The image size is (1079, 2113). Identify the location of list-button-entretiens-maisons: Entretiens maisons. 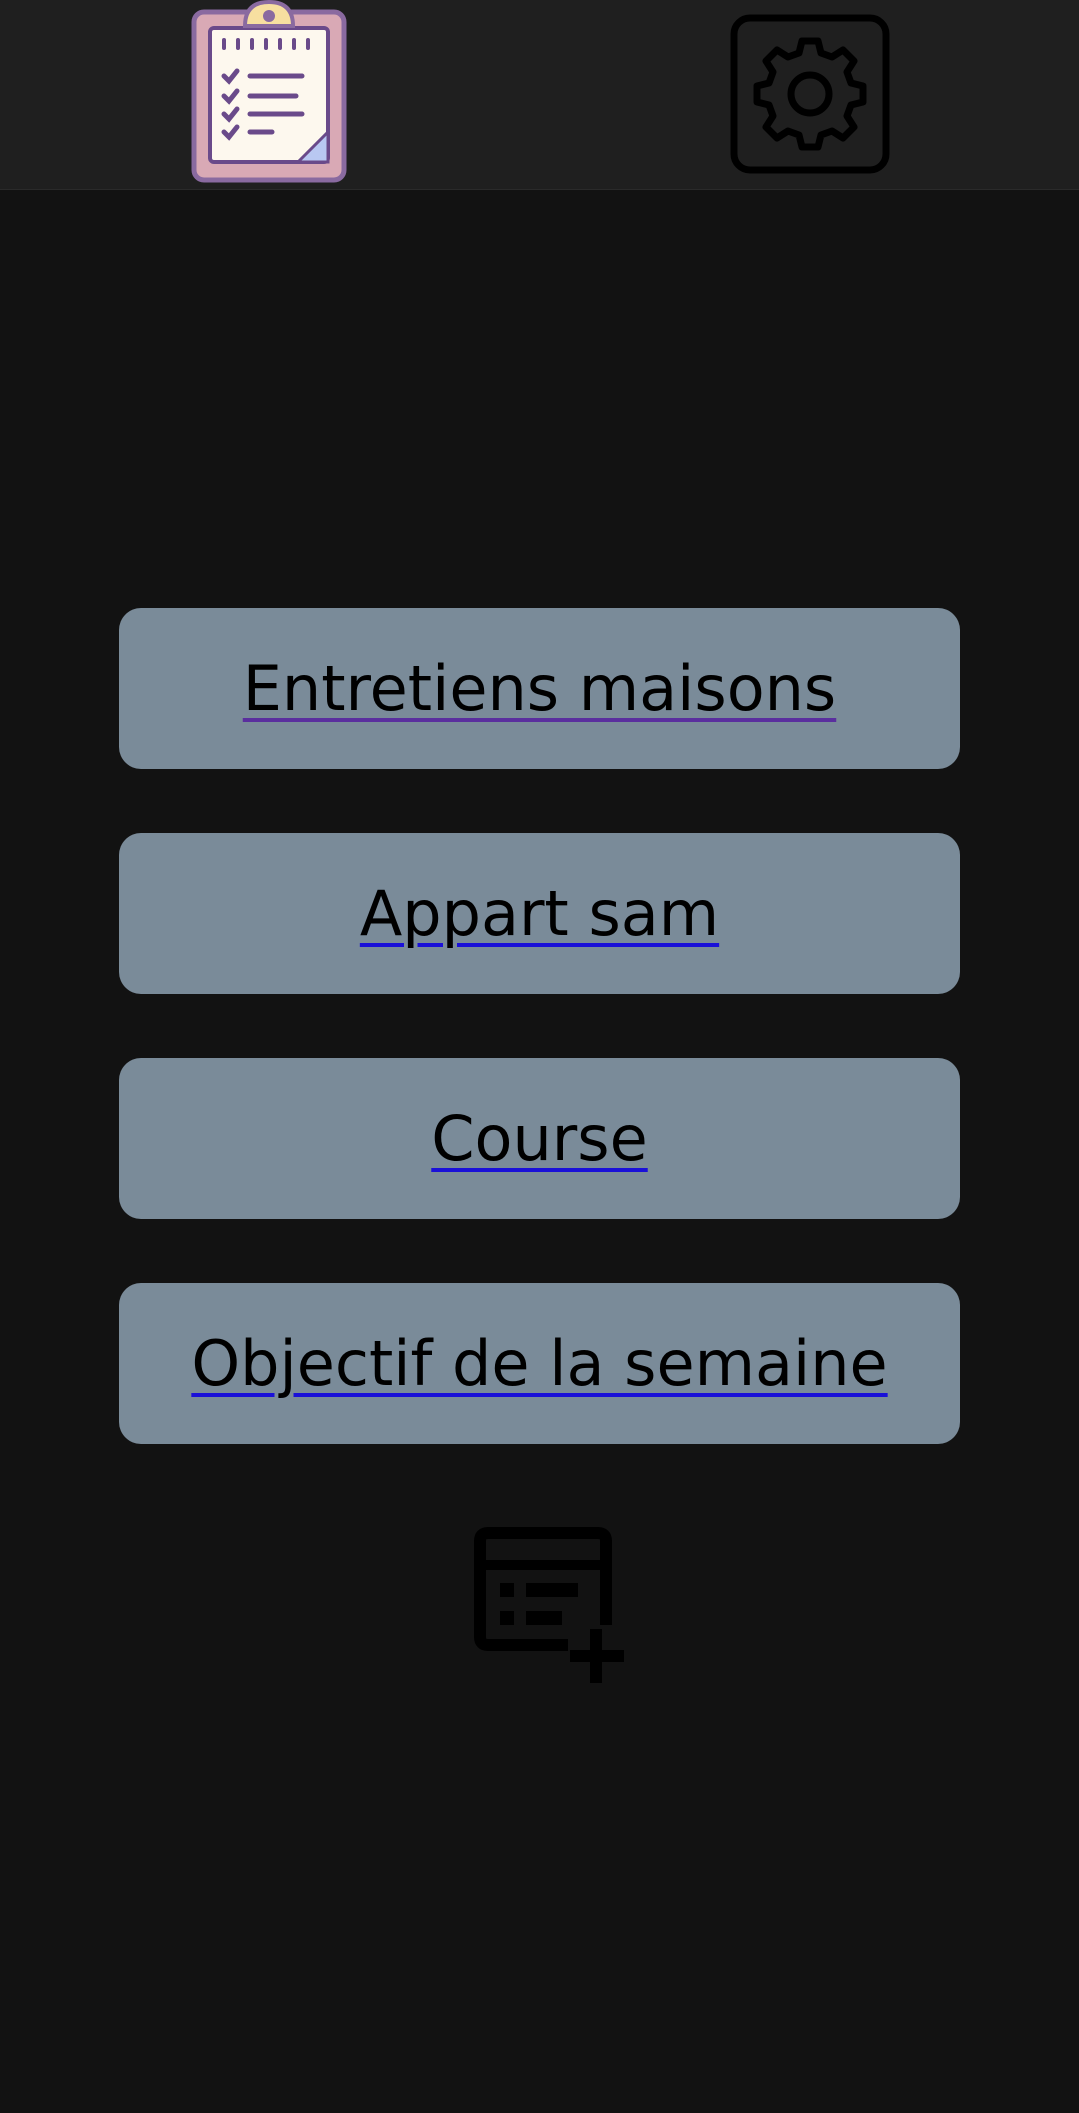
(539, 688).